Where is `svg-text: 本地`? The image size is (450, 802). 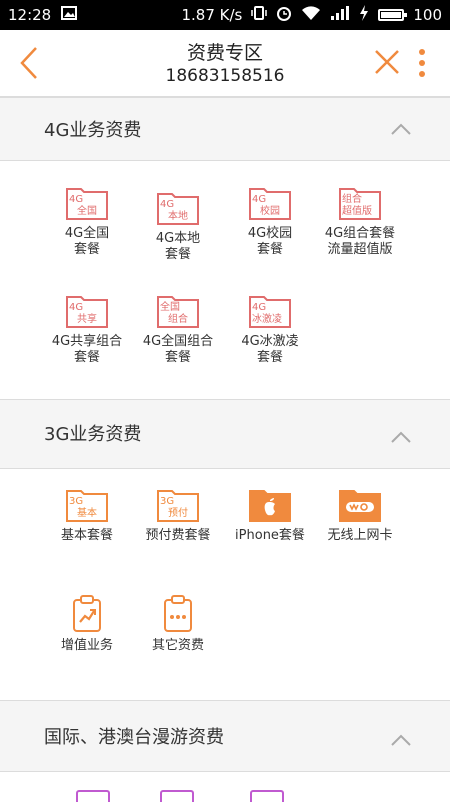
svg-text: 本地 is located at coordinates (178, 215).